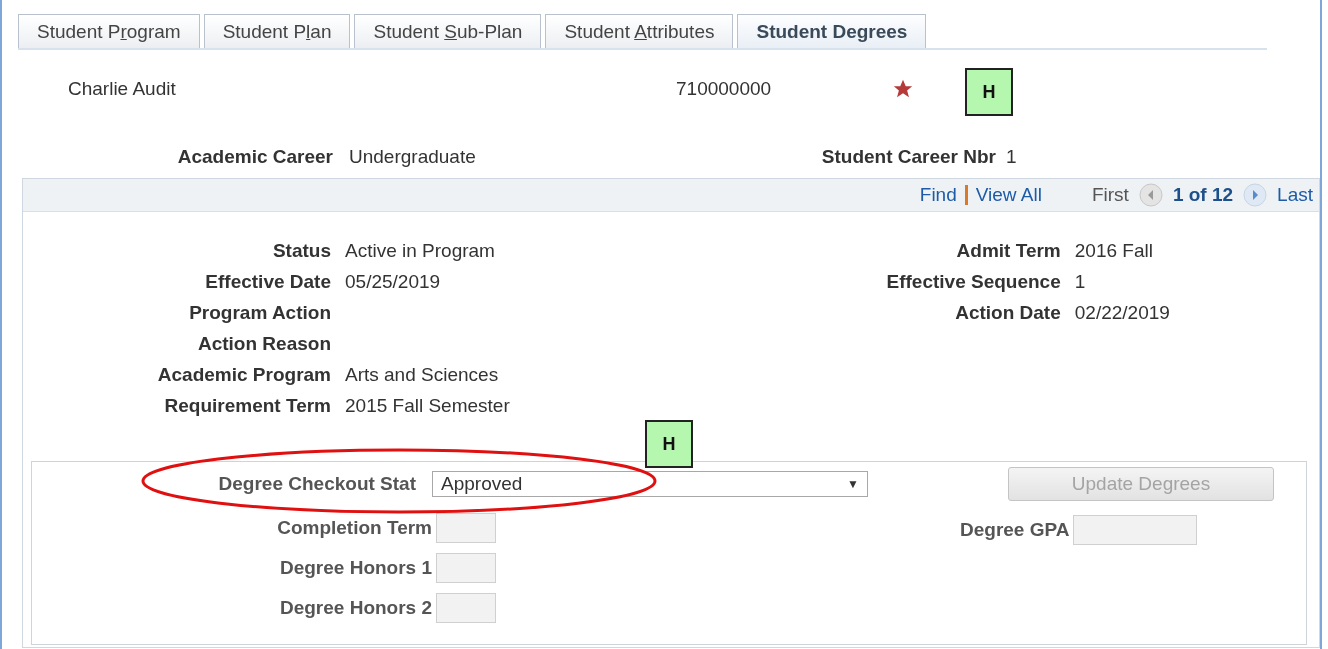 This screenshot has height=649, width=1328. I want to click on field-label: Action Date, so click(1007, 313).